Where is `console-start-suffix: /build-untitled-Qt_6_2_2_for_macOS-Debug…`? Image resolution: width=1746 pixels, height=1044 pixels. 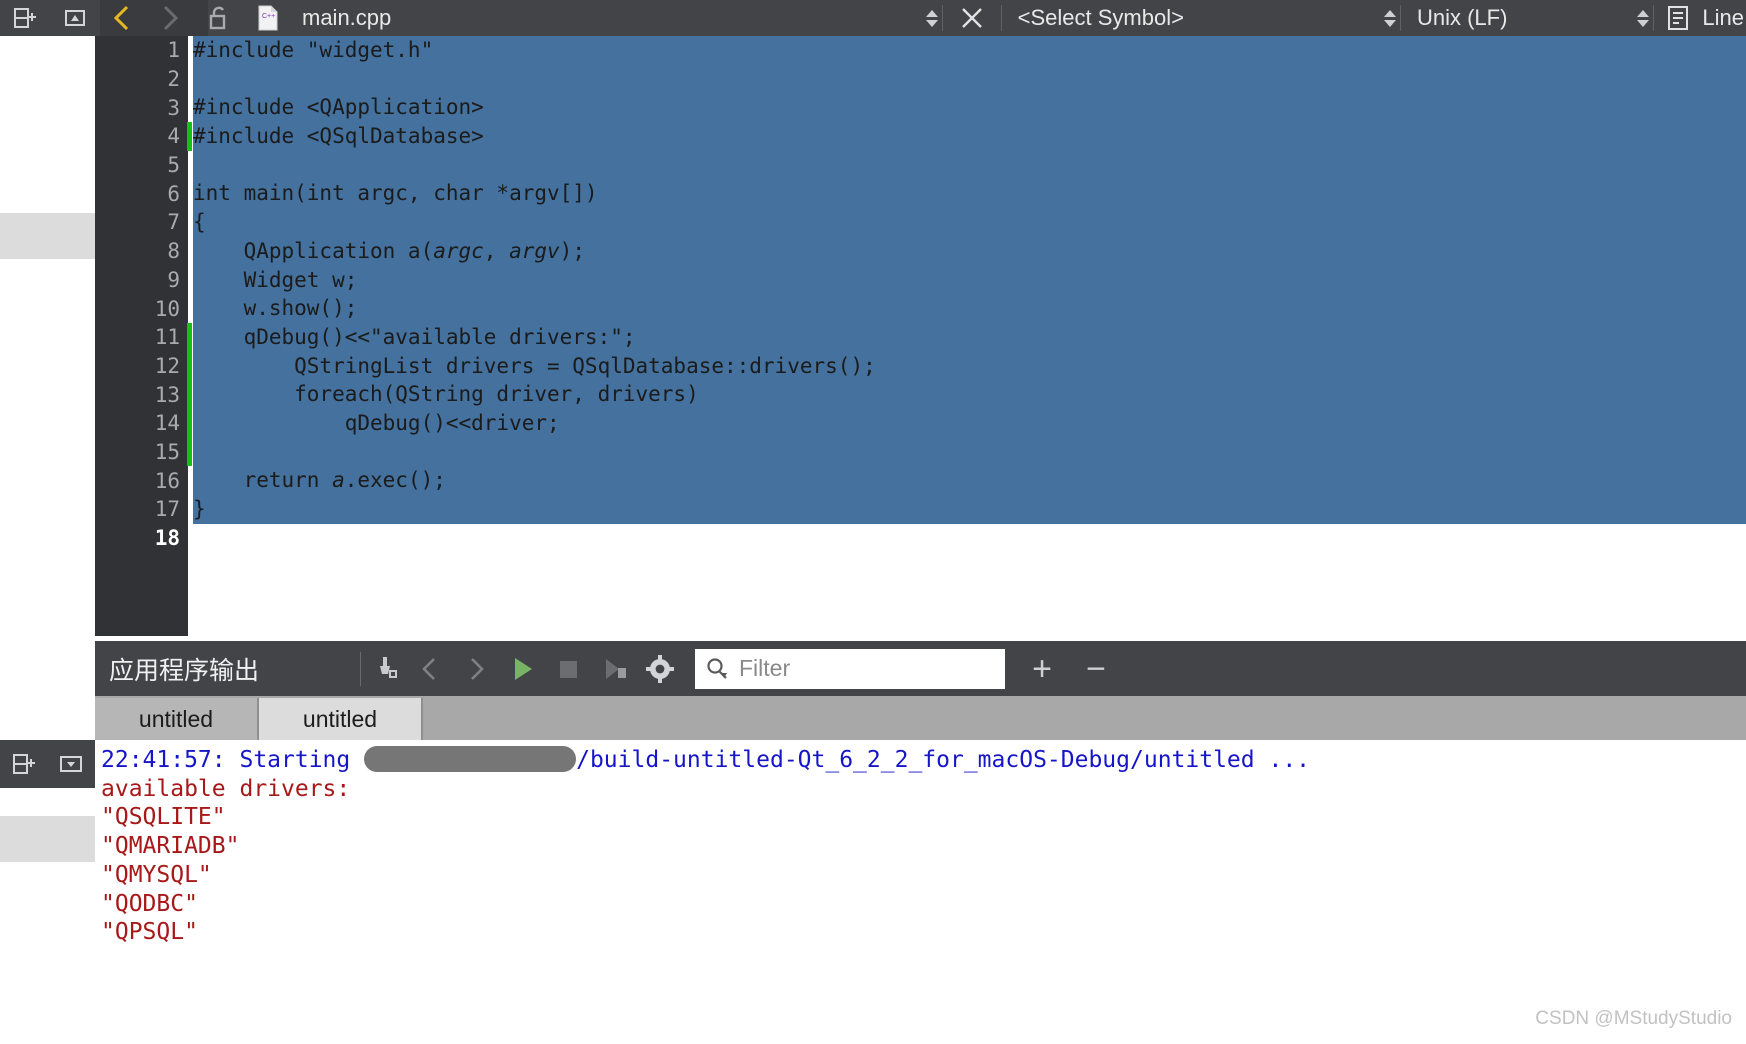
console-start-suffix: /build-untitled-Qt_6_2_2_for_macOS-Debug… is located at coordinates (943, 760).